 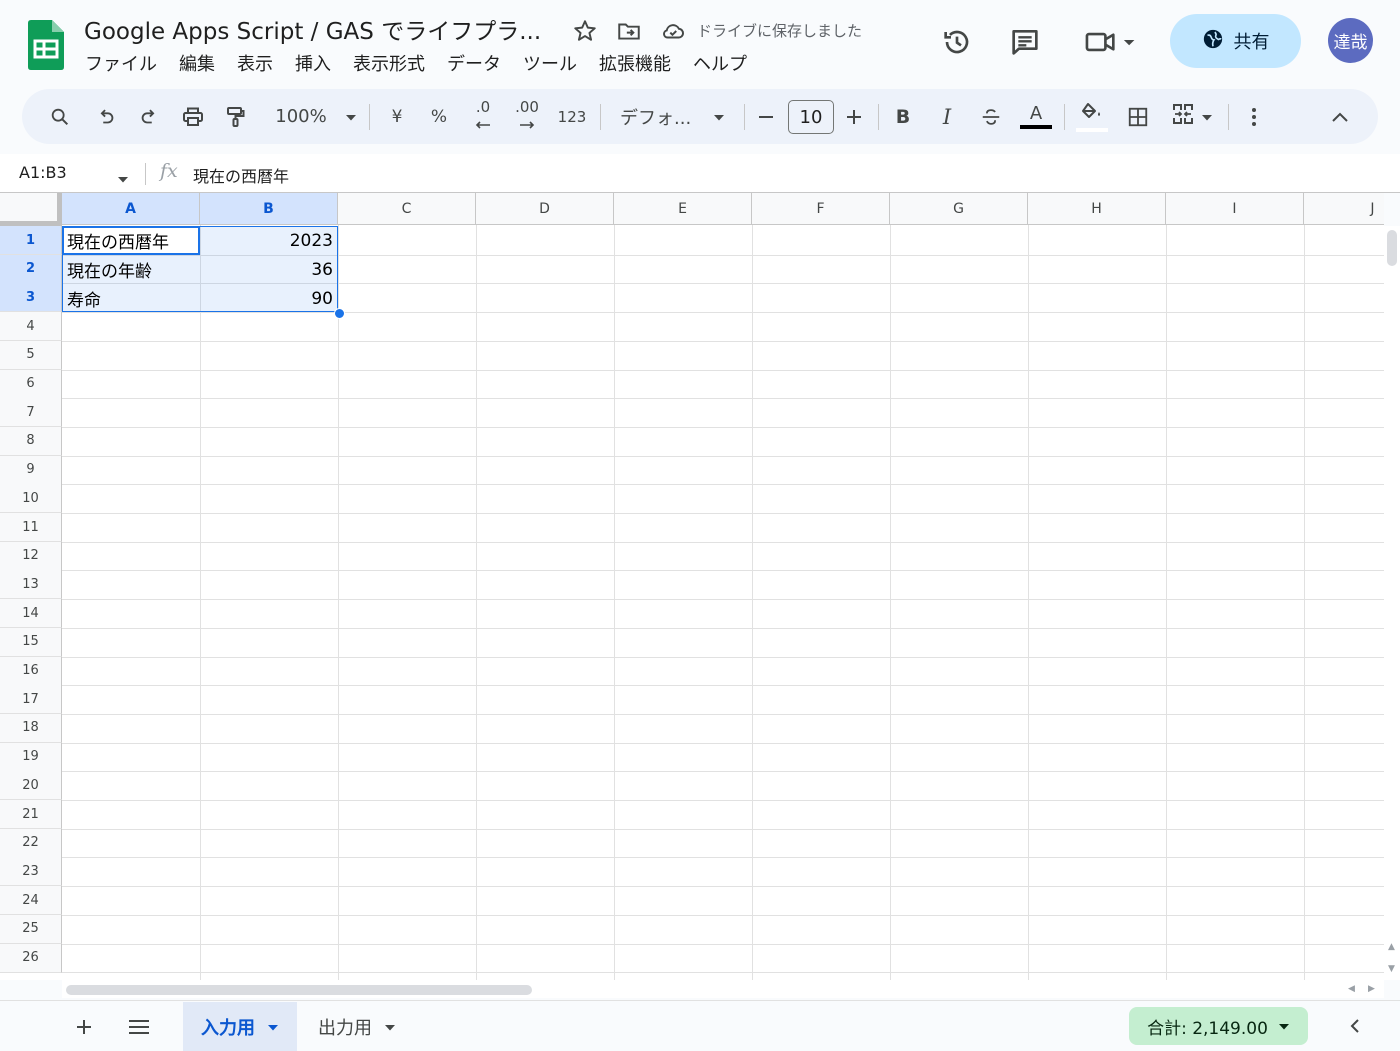 What do you see at coordinates (241, 175) in the screenshot?
I see `formula-input: 現在の西暦年` at bounding box center [241, 175].